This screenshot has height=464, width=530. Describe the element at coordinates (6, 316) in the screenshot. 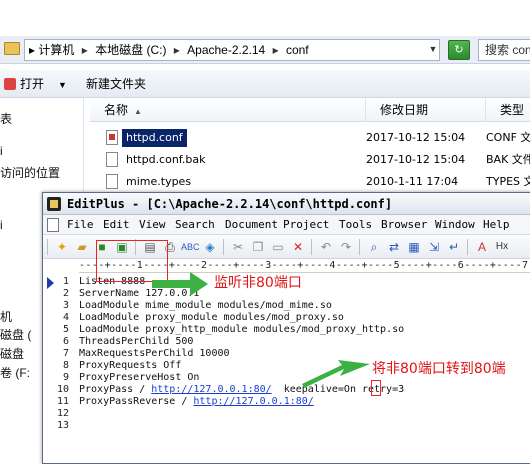

I see `nav-item-computer: 机` at that location.